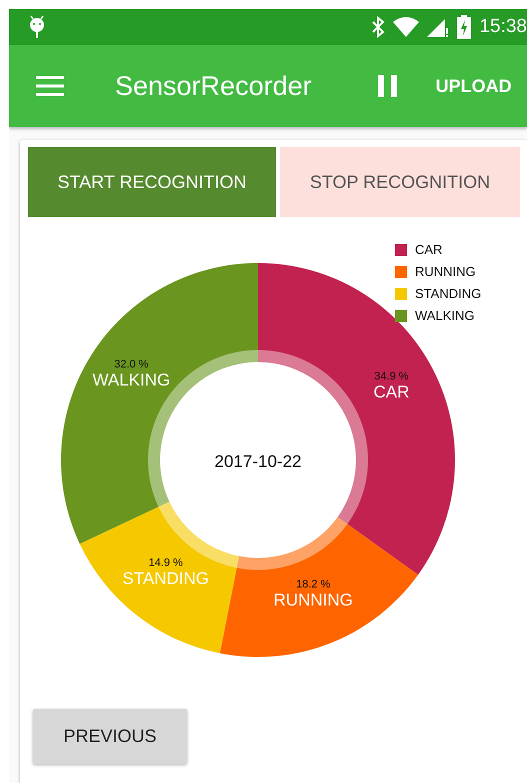 The height and width of the screenshot is (783, 527). I want to click on slice-label: STANDING, so click(165, 578).